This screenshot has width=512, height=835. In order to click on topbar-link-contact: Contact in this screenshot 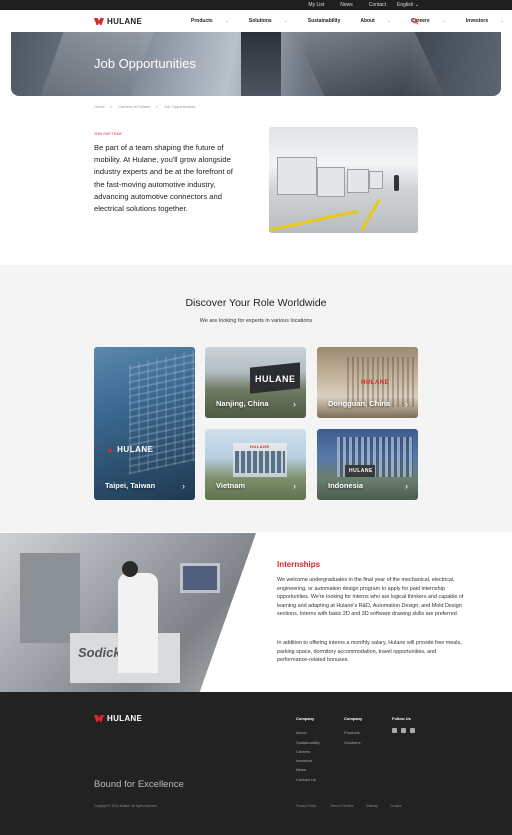, I will do `click(377, 5)`.